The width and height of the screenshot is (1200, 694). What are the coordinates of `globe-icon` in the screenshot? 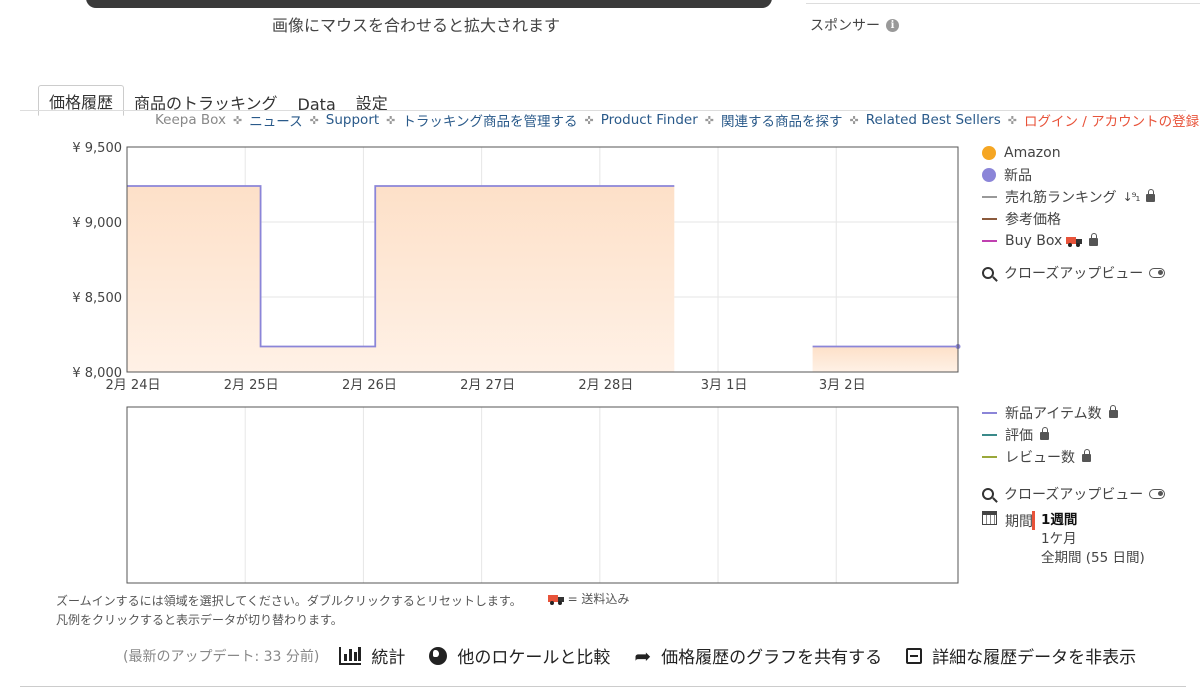 It's located at (438, 655).